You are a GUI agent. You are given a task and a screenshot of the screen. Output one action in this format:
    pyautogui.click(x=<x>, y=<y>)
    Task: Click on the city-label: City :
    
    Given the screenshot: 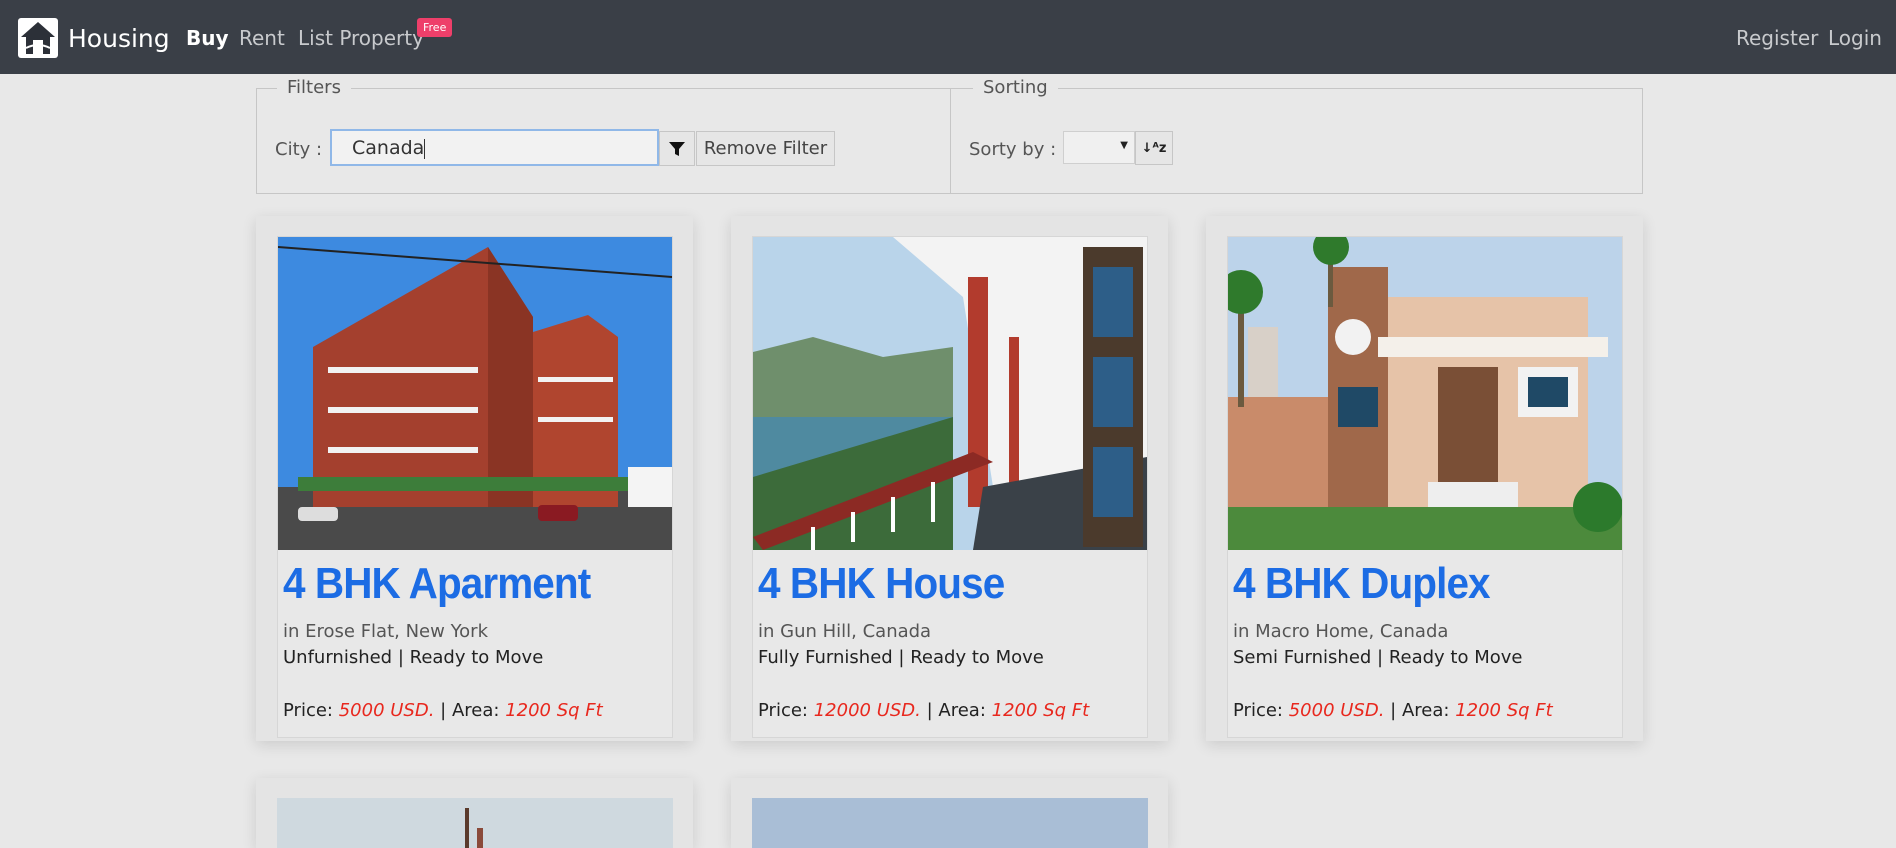 What is the action you would take?
    pyautogui.click(x=299, y=149)
    